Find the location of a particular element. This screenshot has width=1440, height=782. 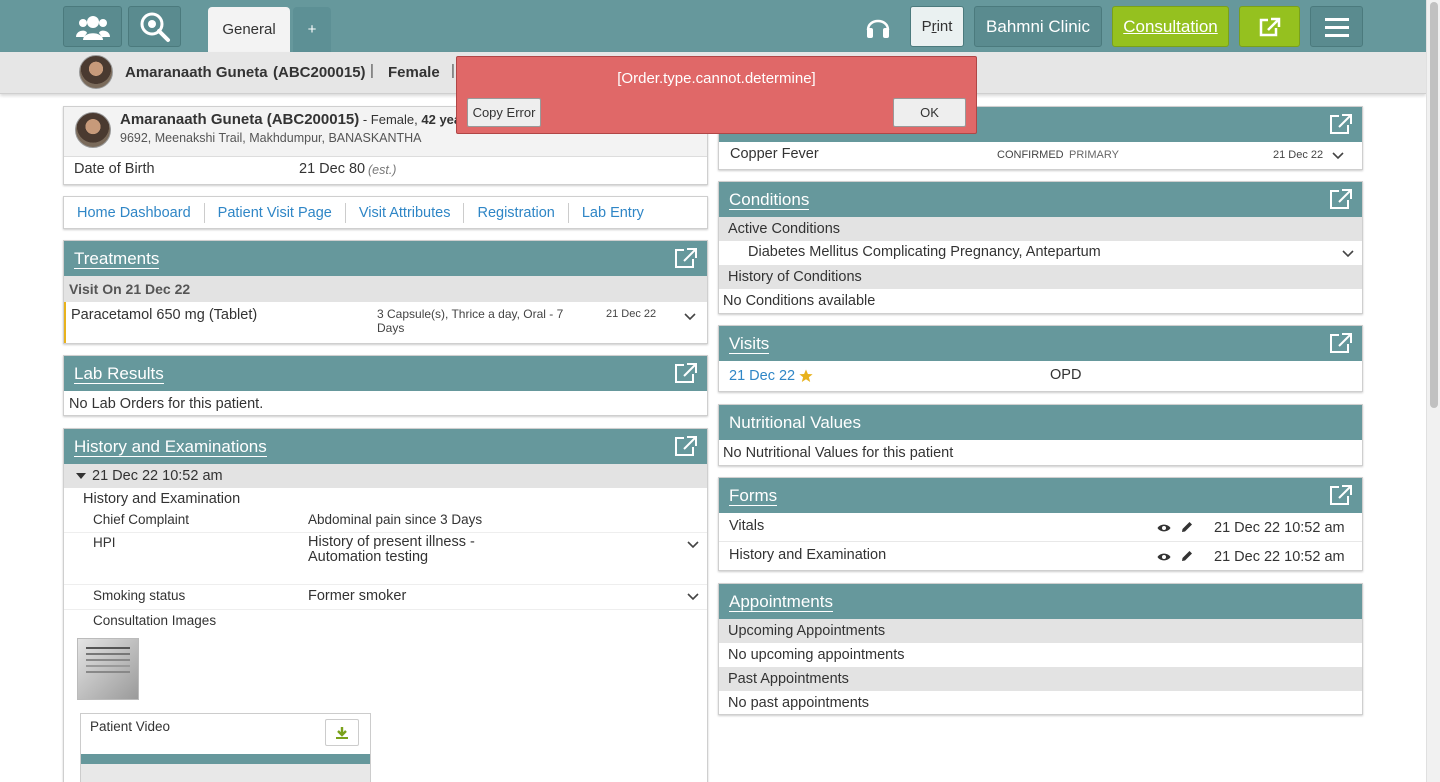

video-download-button is located at coordinates (342, 732).